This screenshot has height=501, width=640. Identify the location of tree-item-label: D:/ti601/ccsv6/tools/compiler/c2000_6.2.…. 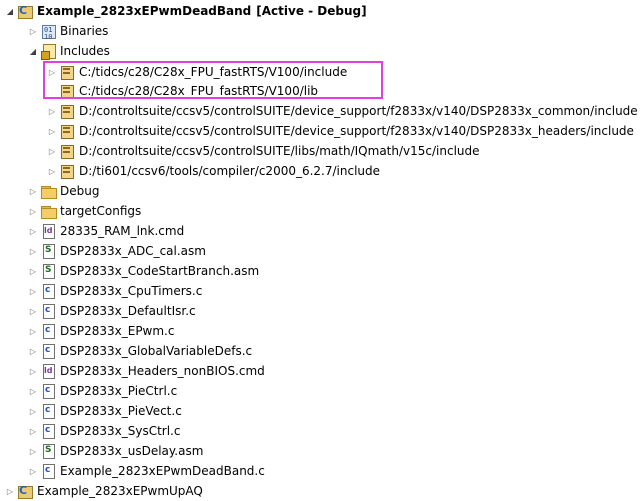
(230, 171).